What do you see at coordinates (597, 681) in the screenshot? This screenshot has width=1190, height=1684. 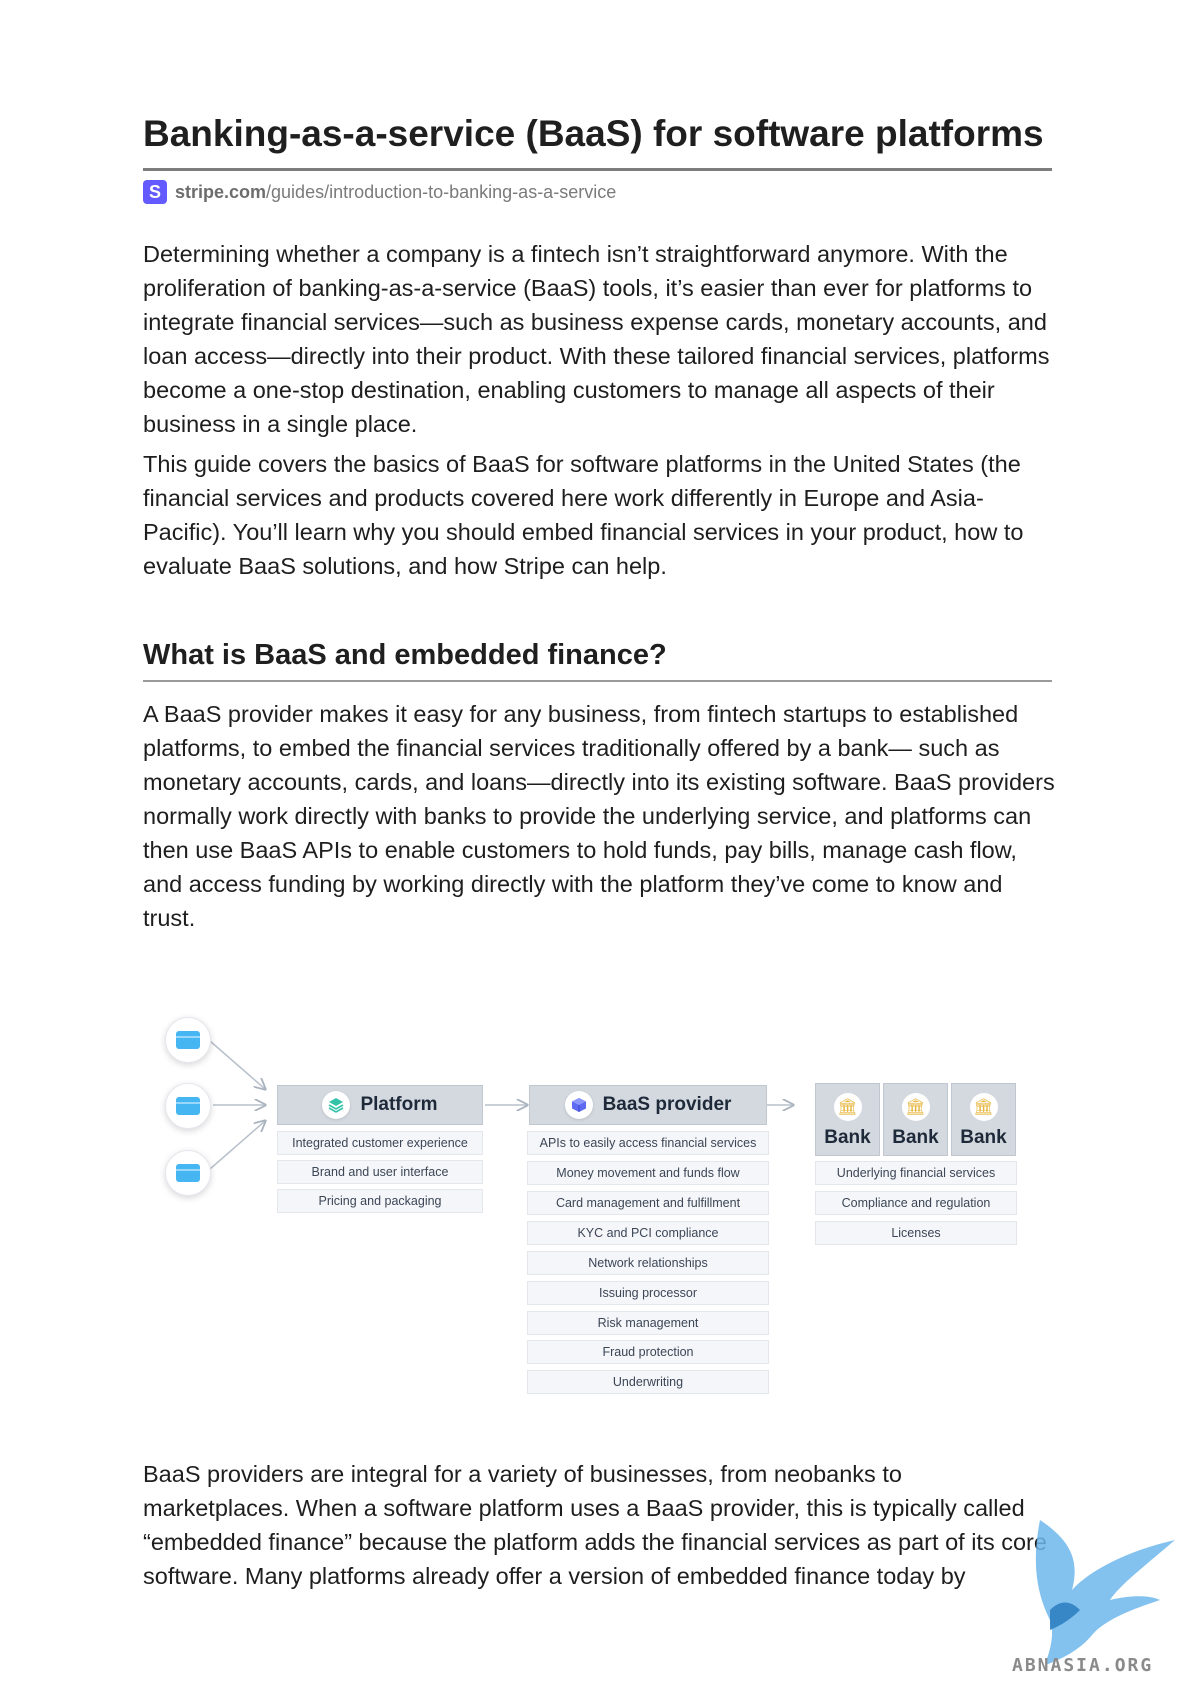 I see `section-divider` at bounding box center [597, 681].